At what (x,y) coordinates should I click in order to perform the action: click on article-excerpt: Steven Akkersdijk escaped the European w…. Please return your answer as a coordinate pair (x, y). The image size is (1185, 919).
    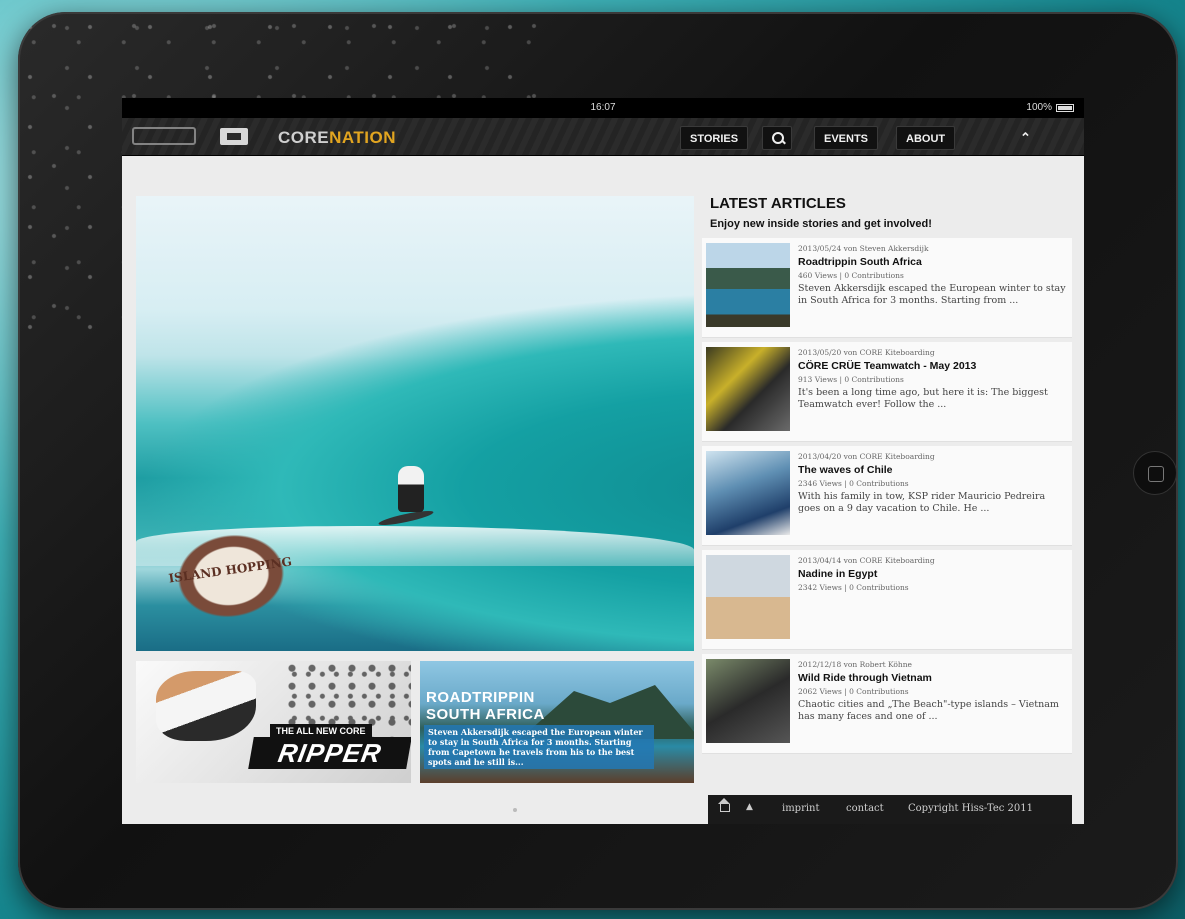
    Looking at the image, I should click on (932, 294).